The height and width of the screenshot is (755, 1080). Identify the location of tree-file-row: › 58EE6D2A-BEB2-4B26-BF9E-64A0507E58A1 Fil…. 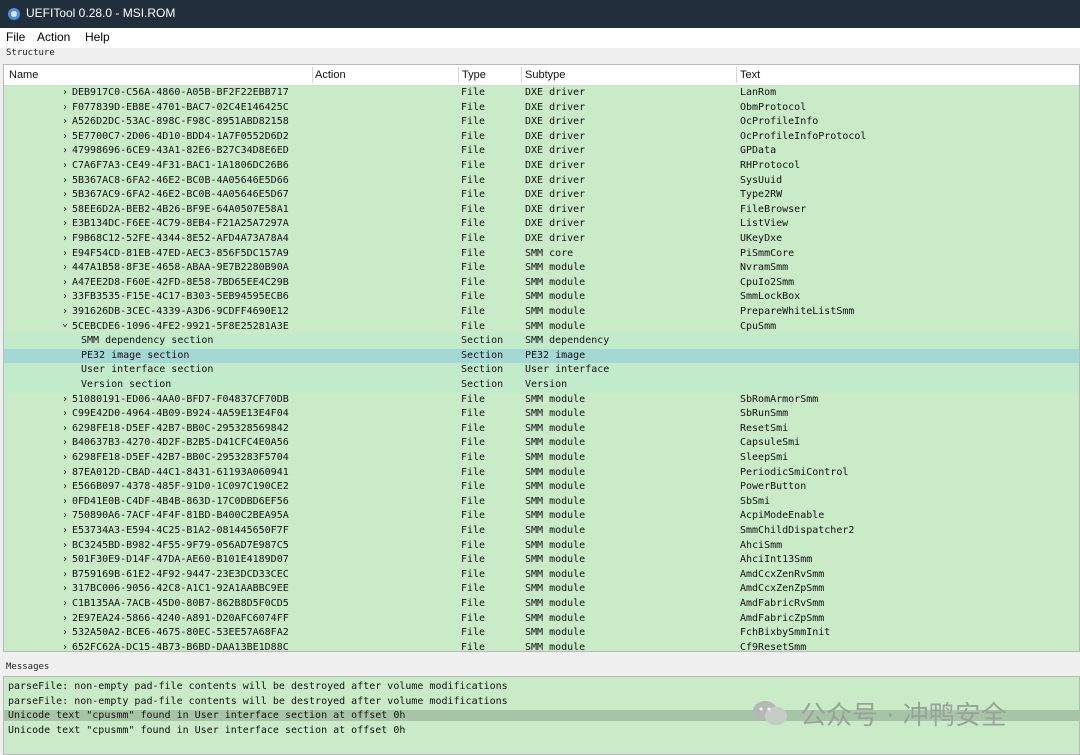
(541, 210).